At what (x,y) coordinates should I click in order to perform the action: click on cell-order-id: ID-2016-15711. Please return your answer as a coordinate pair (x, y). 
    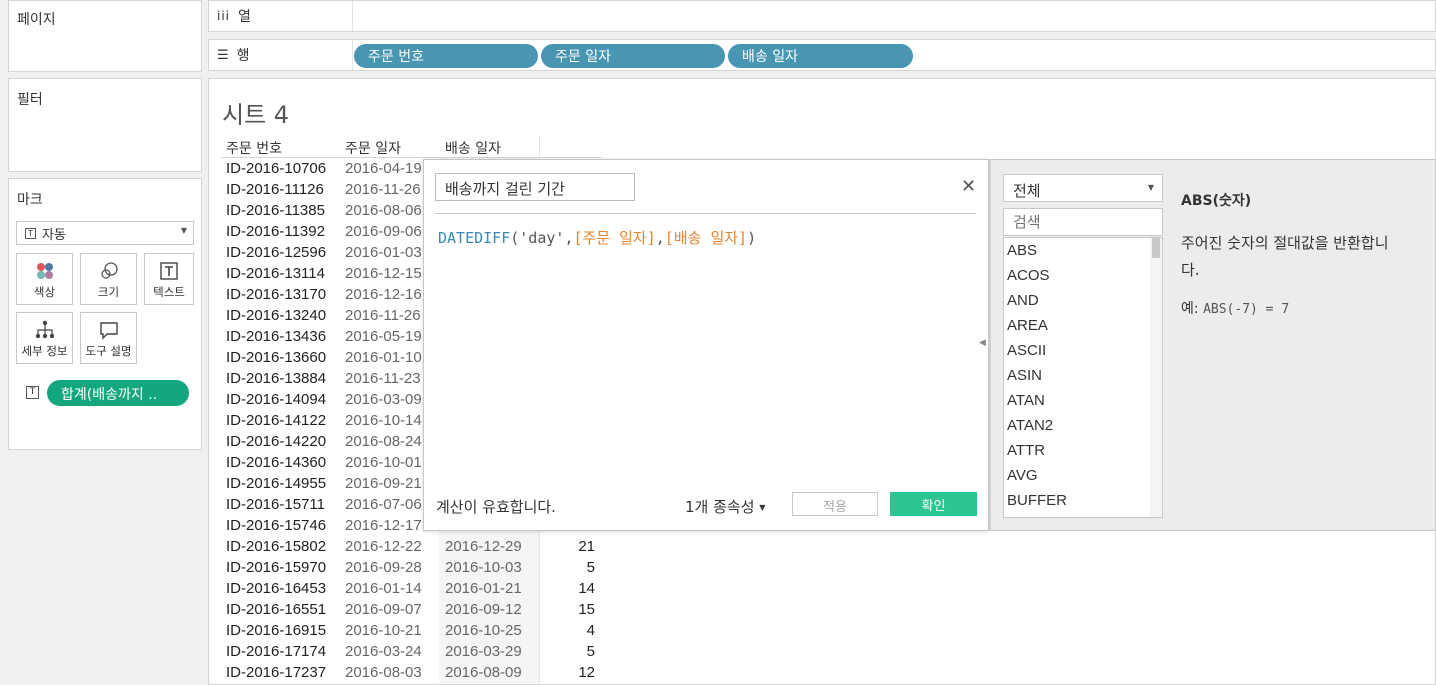
    Looking at the image, I should click on (275, 504).